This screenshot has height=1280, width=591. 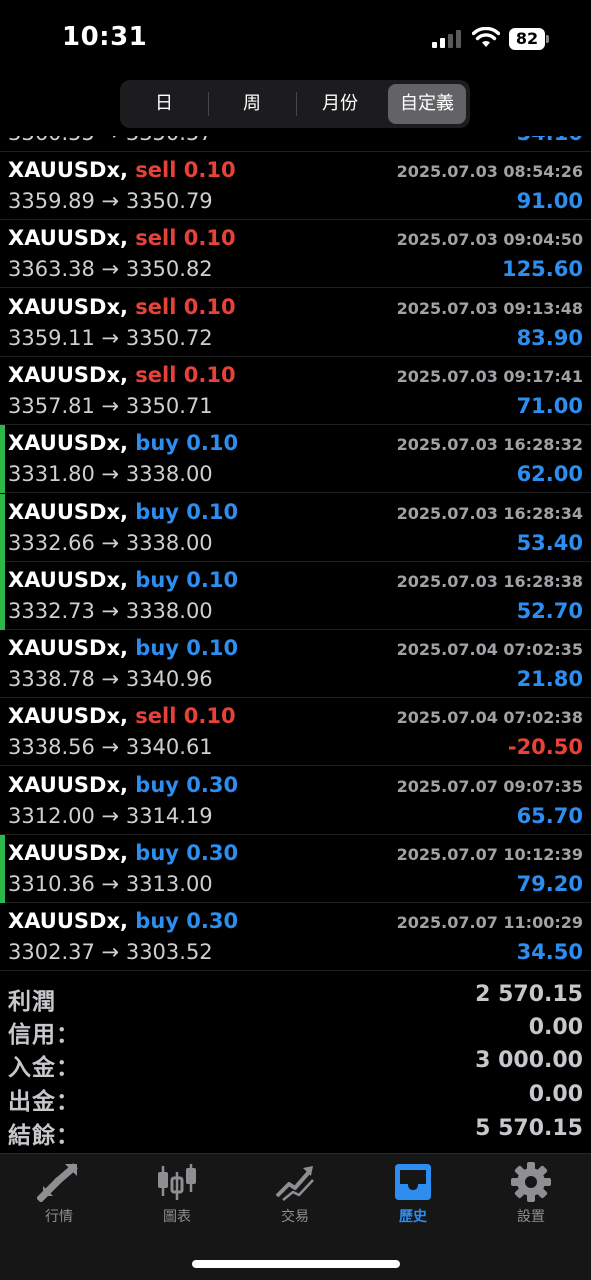 What do you see at coordinates (110, 338) in the screenshot?
I see `deal-prices: 3359.11 → 3350.72` at bounding box center [110, 338].